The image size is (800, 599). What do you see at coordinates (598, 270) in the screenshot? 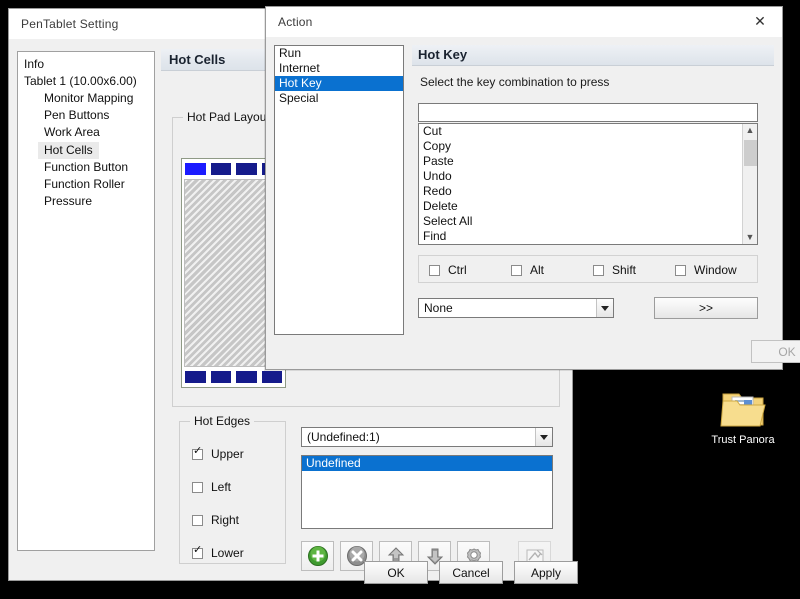
I see `checkbox-shift-box` at bounding box center [598, 270].